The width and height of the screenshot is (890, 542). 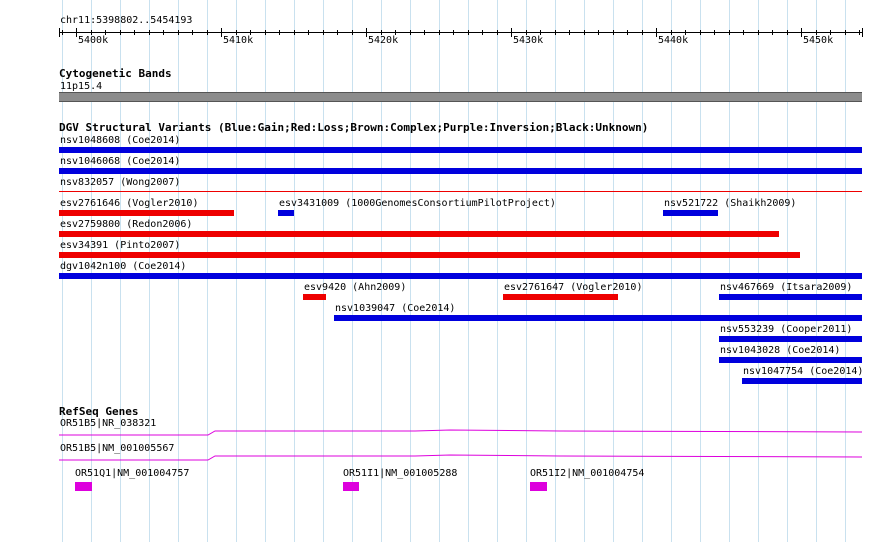 I want to click on dgv-feature-line, so click(x=460, y=191).